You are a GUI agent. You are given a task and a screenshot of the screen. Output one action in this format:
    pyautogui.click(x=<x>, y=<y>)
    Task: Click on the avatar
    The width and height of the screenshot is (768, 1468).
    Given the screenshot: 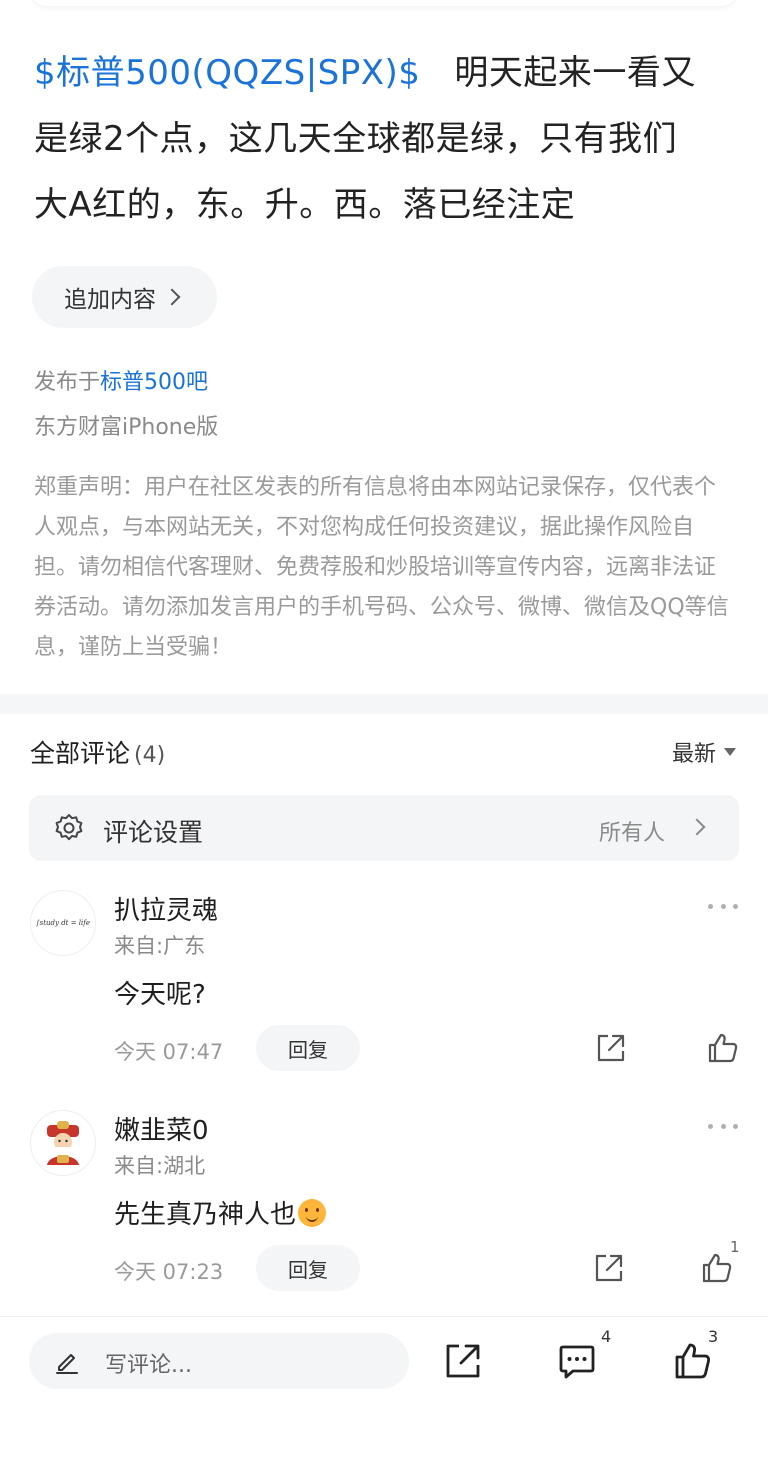 What is the action you would take?
    pyautogui.click(x=63, y=1143)
    